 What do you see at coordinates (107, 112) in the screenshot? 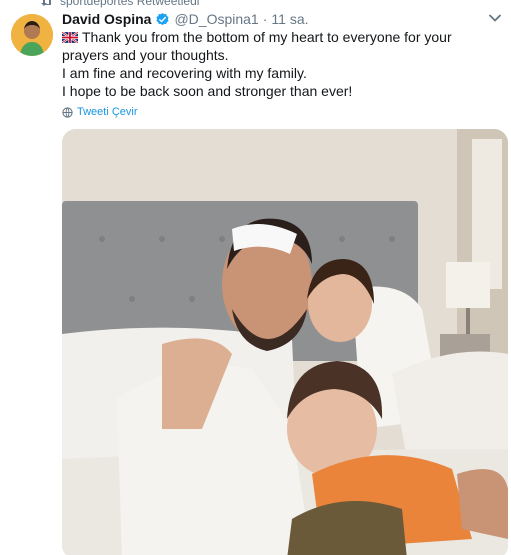
I see `translate-label: Tweeti Çevir` at bounding box center [107, 112].